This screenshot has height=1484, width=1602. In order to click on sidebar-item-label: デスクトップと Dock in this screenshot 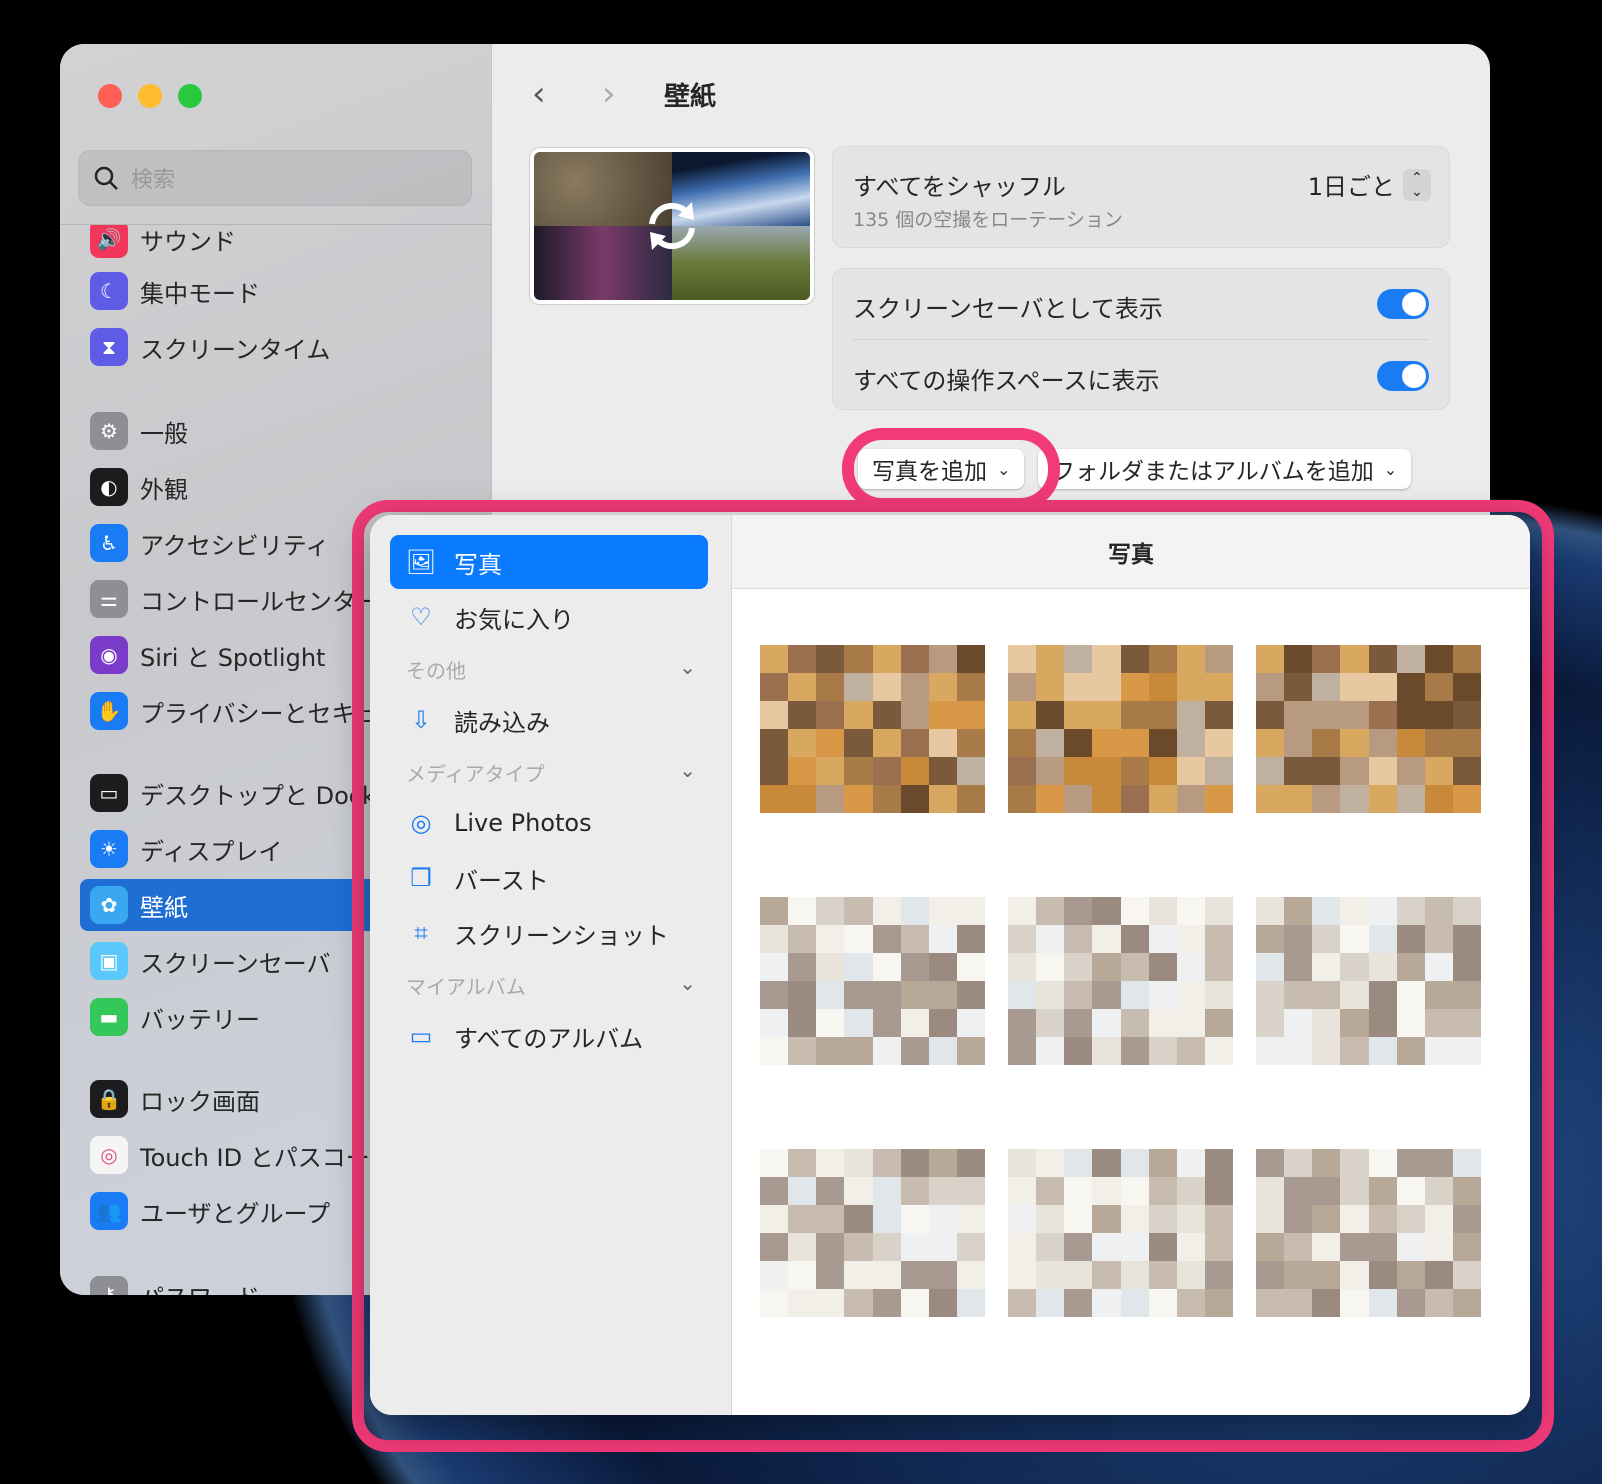, I will do `click(258, 795)`.